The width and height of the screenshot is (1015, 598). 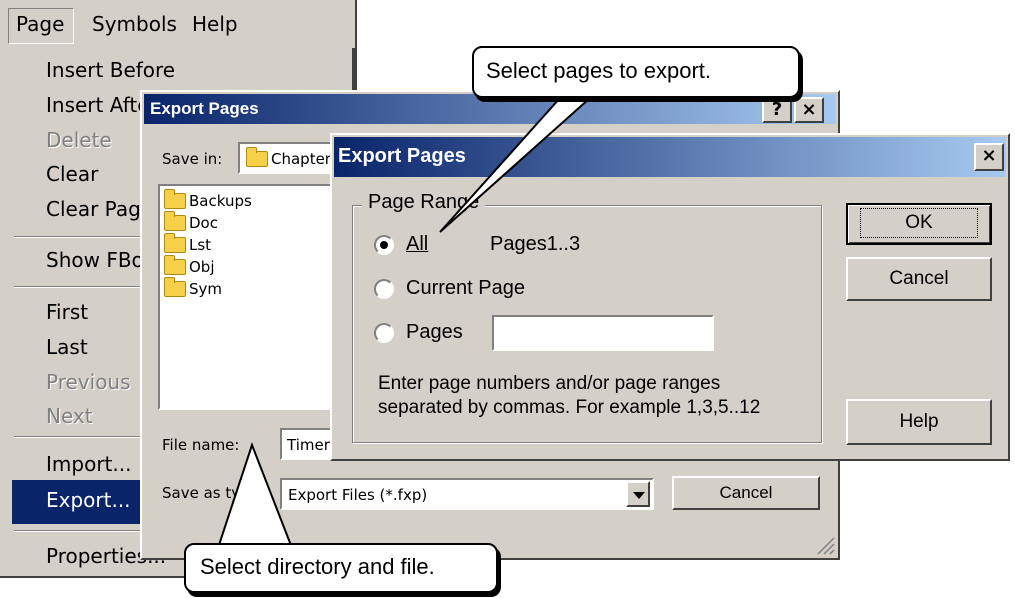 I want to click on bottom-callout-pointer, so click(x=255, y=495).